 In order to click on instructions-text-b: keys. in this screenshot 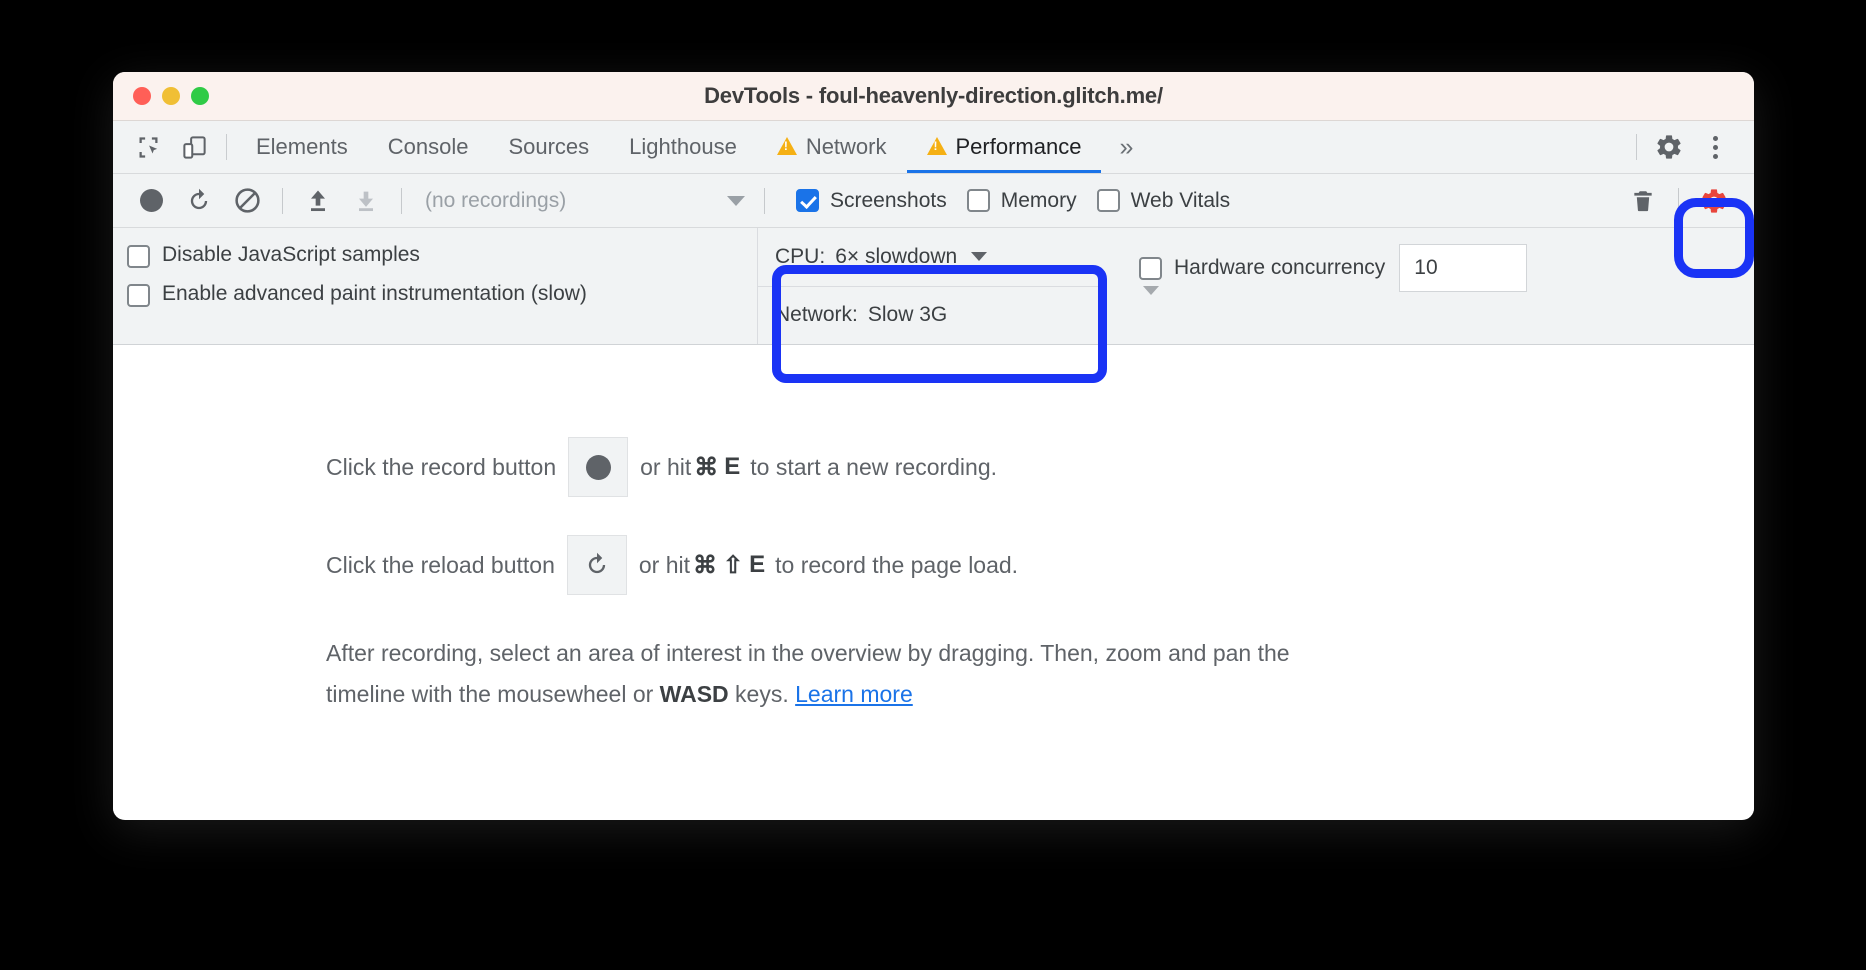, I will do `click(762, 693)`.